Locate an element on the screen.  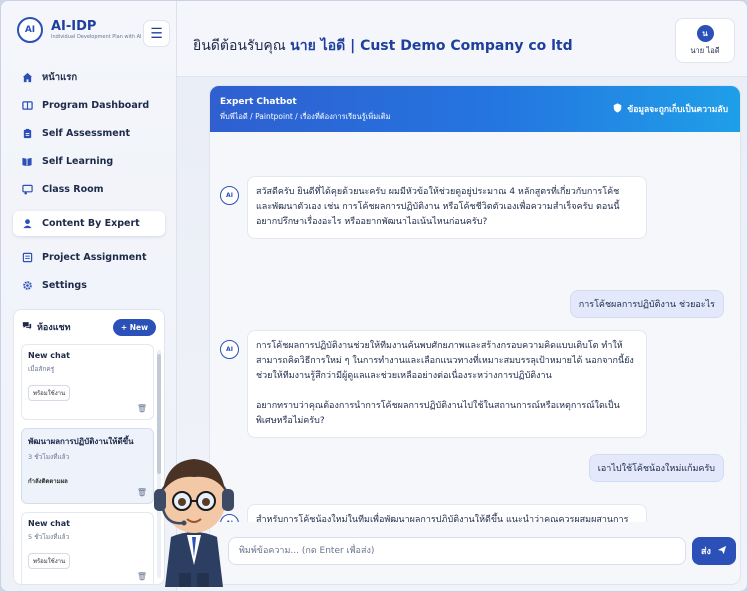
sidebar-item-label: Content By Expert is located at coordinates (91, 223).